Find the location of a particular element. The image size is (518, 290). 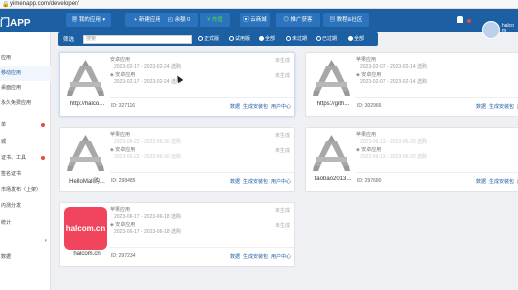

search-input: 搜索 is located at coordinates (137, 39).